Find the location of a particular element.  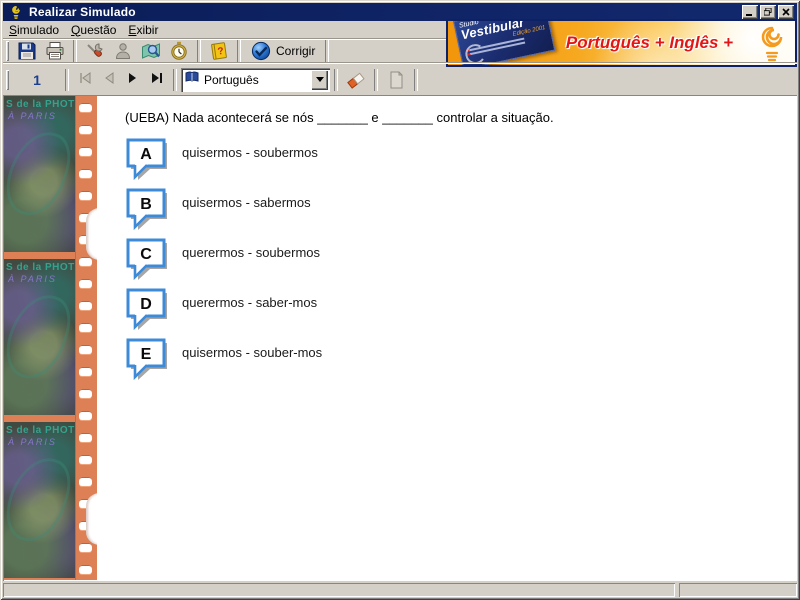

option-text: quisermos - sabermos is located at coordinates (246, 202).